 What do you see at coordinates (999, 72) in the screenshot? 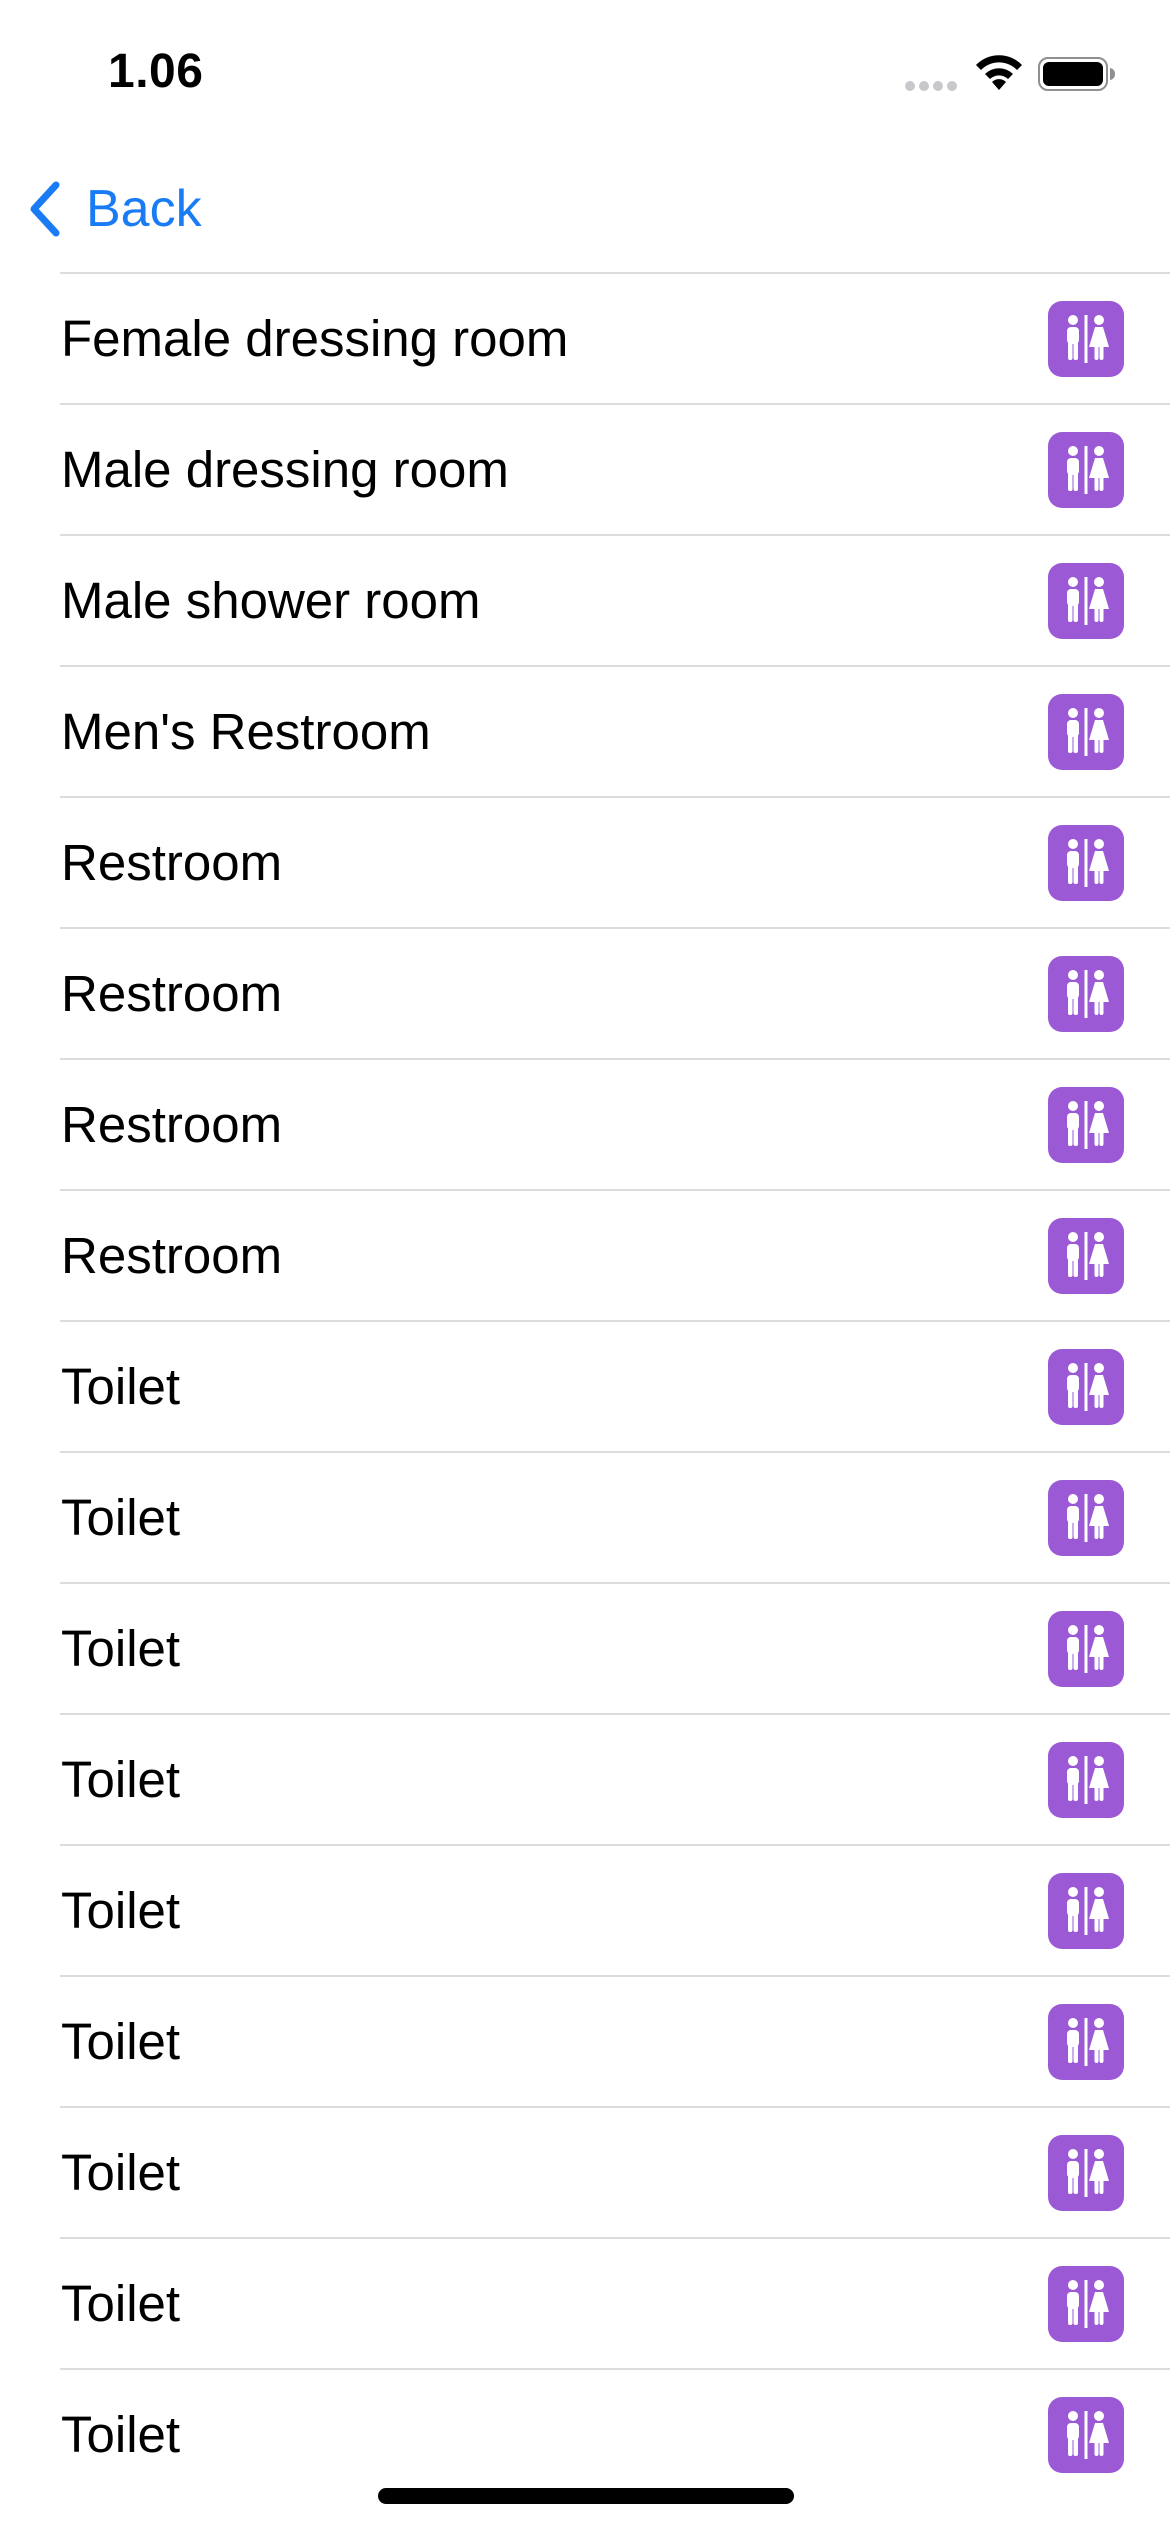
I see `wifi-icon` at bounding box center [999, 72].